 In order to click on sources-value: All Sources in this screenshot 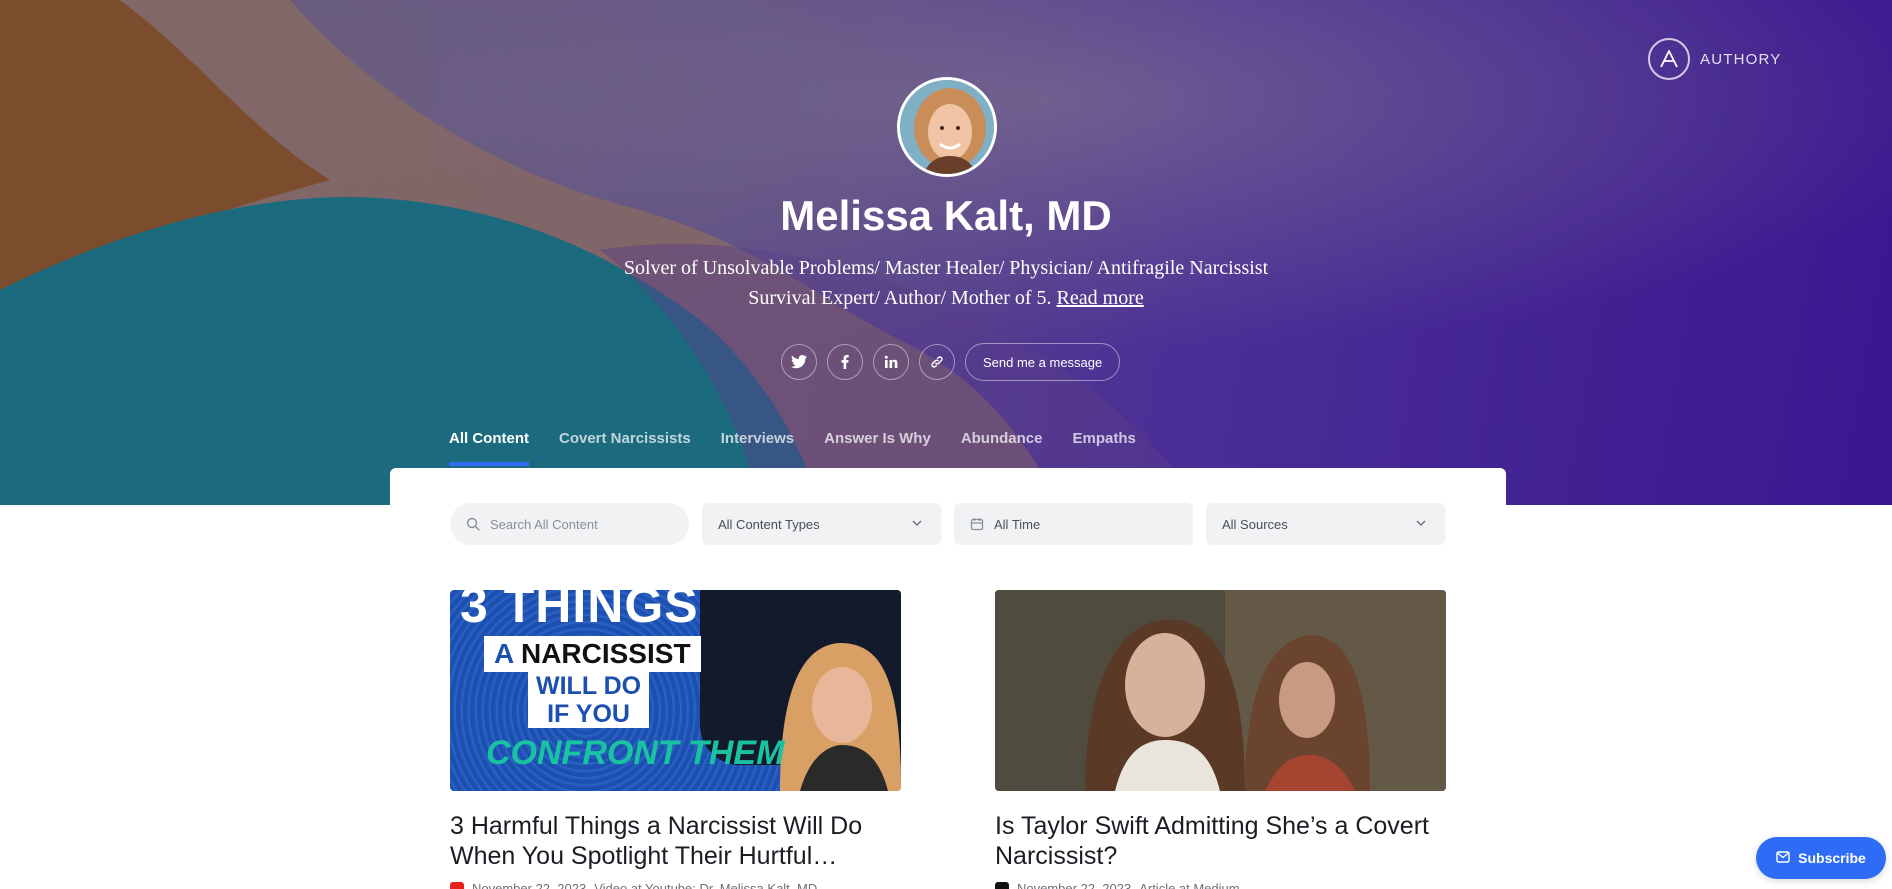, I will do `click(1255, 524)`.